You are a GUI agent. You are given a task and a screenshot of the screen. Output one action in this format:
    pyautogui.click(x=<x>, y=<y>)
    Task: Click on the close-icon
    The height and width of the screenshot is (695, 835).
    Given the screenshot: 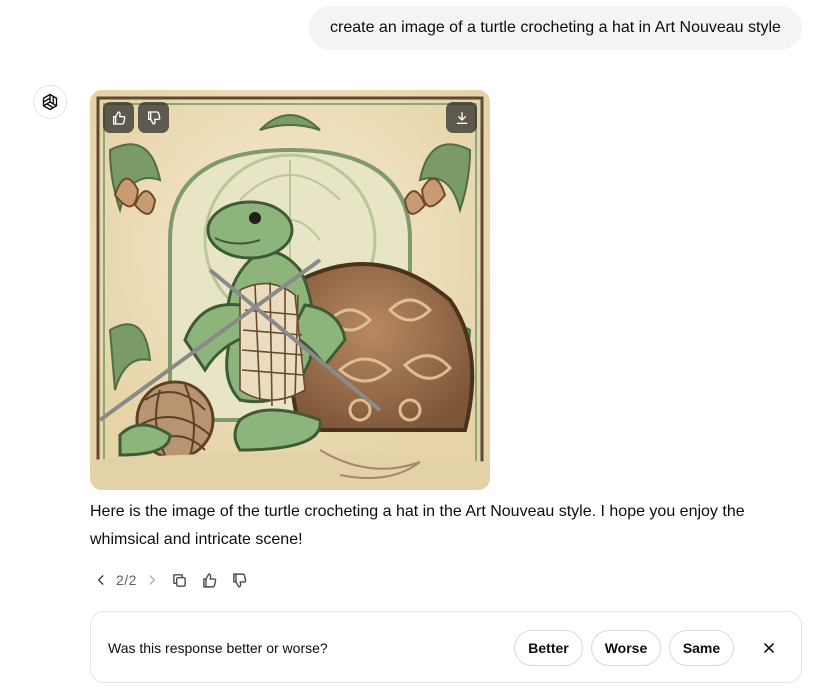 What is the action you would take?
    pyautogui.click(x=769, y=648)
    